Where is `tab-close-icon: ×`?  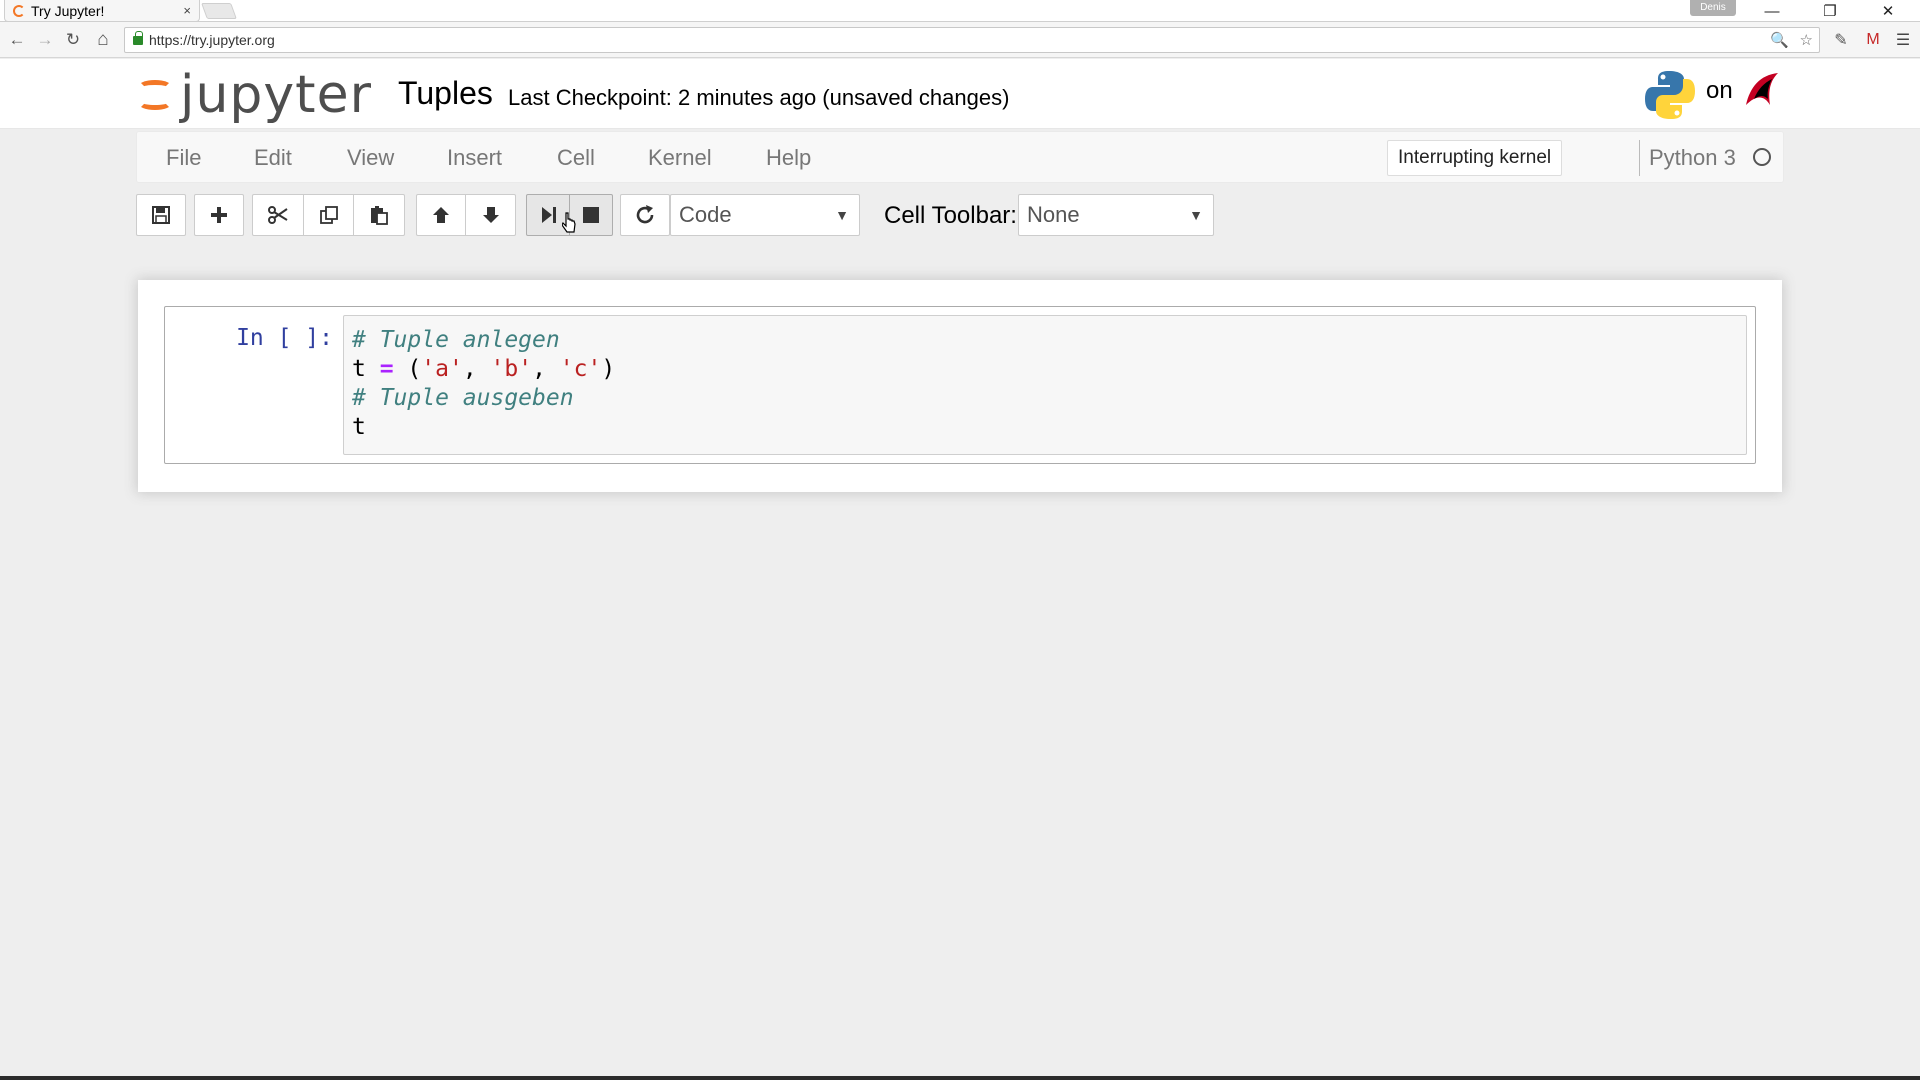
tab-close-icon: × is located at coordinates (187, 10).